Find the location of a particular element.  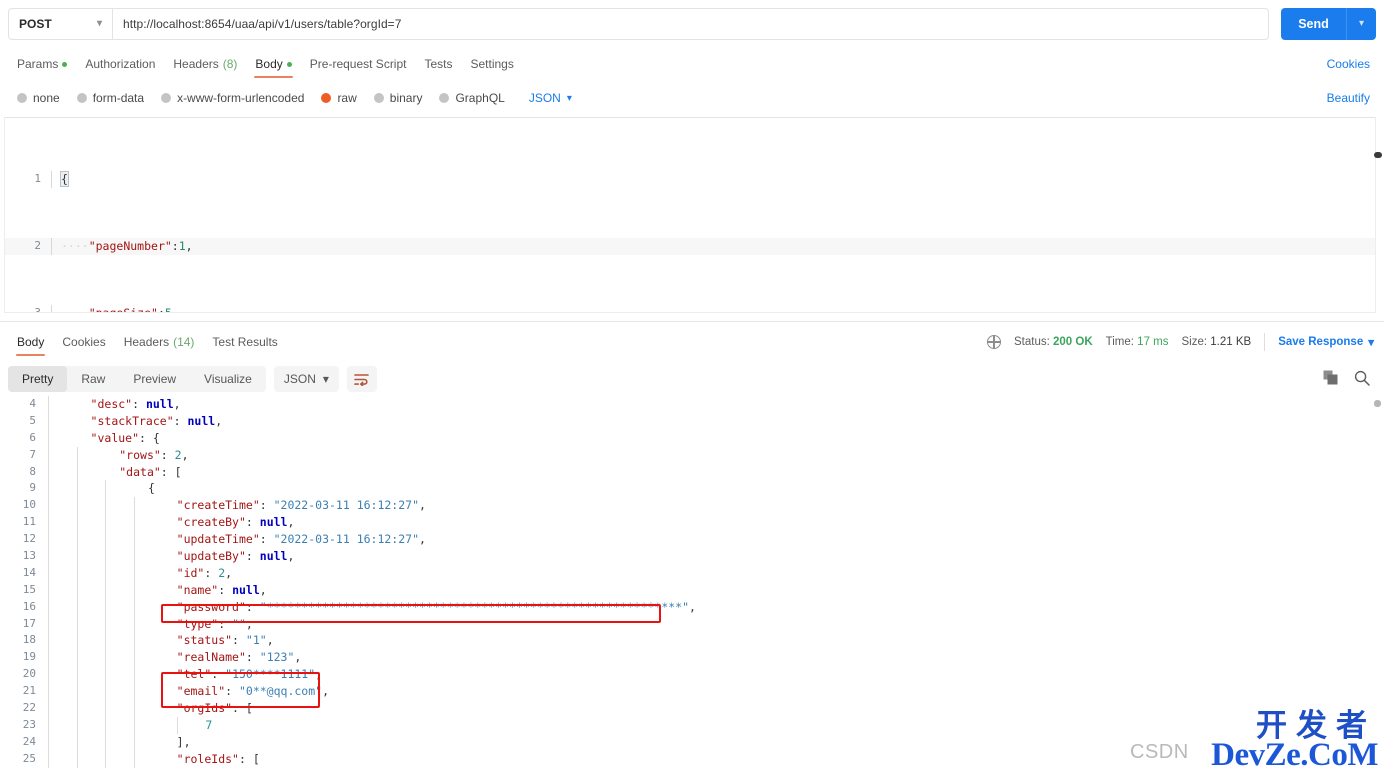

body-type-form-data: form-data is located at coordinates (110, 98).